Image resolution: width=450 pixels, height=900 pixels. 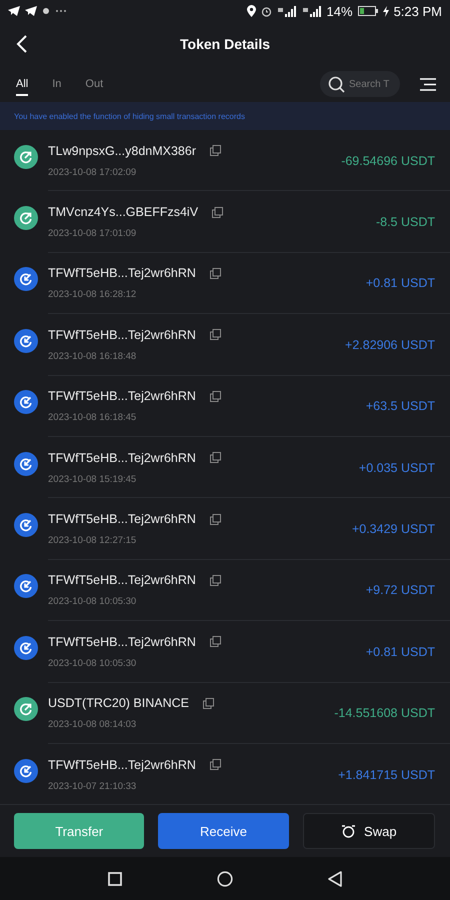 What do you see at coordinates (224, 878) in the screenshot?
I see `home-icon` at bounding box center [224, 878].